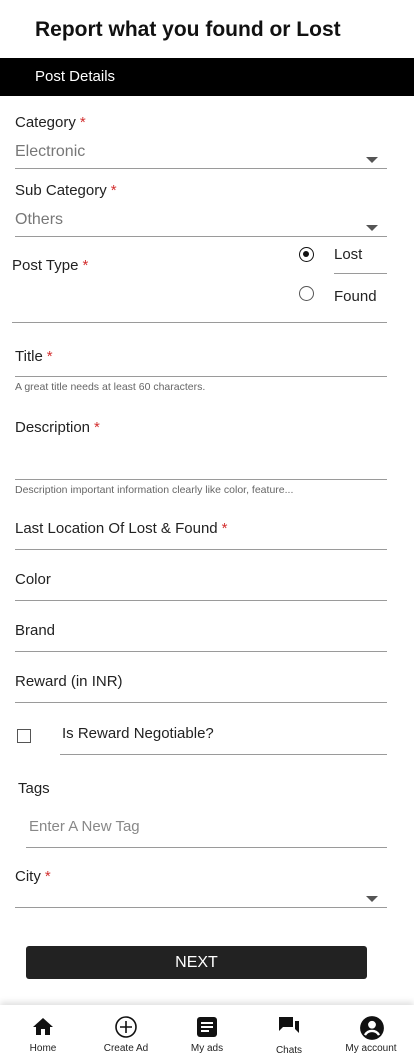 The width and height of the screenshot is (414, 1062). I want to click on post-type-label-text: Post Type, so click(45, 265).